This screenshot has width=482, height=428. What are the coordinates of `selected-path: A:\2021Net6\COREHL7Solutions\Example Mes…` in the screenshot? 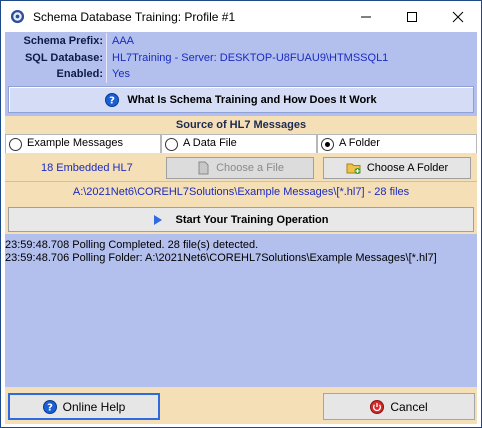 It's located at (241, 192).